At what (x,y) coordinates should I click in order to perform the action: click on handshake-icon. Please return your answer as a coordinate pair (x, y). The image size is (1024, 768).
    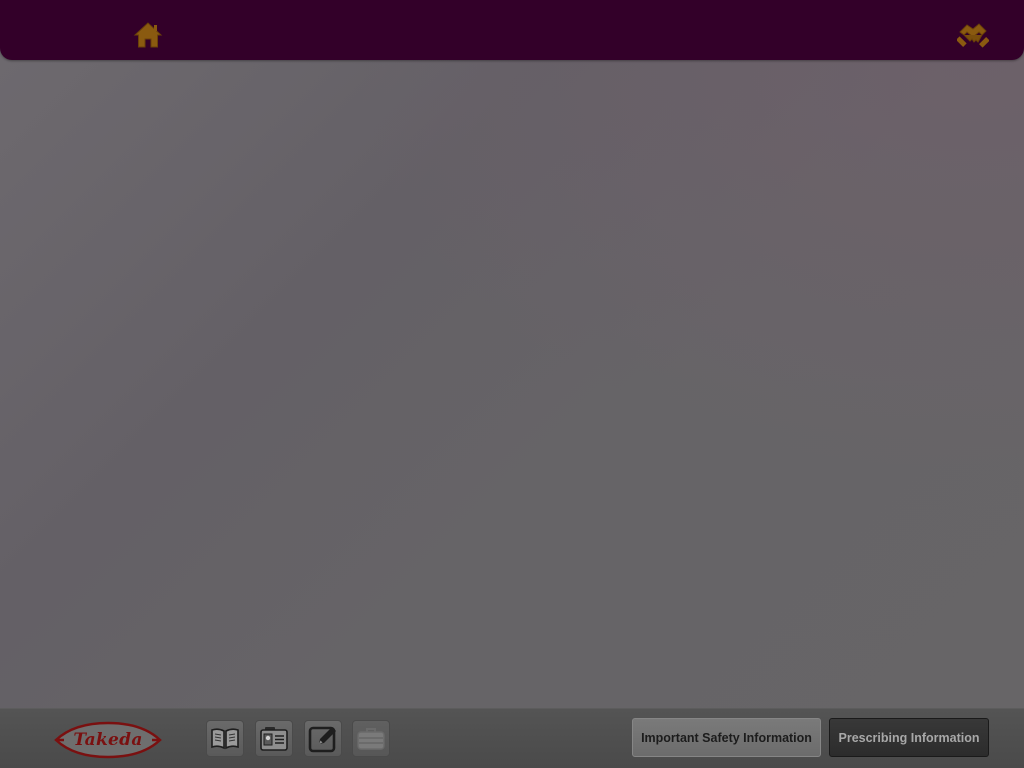
    Looking at the image, I should click on (973, 35).